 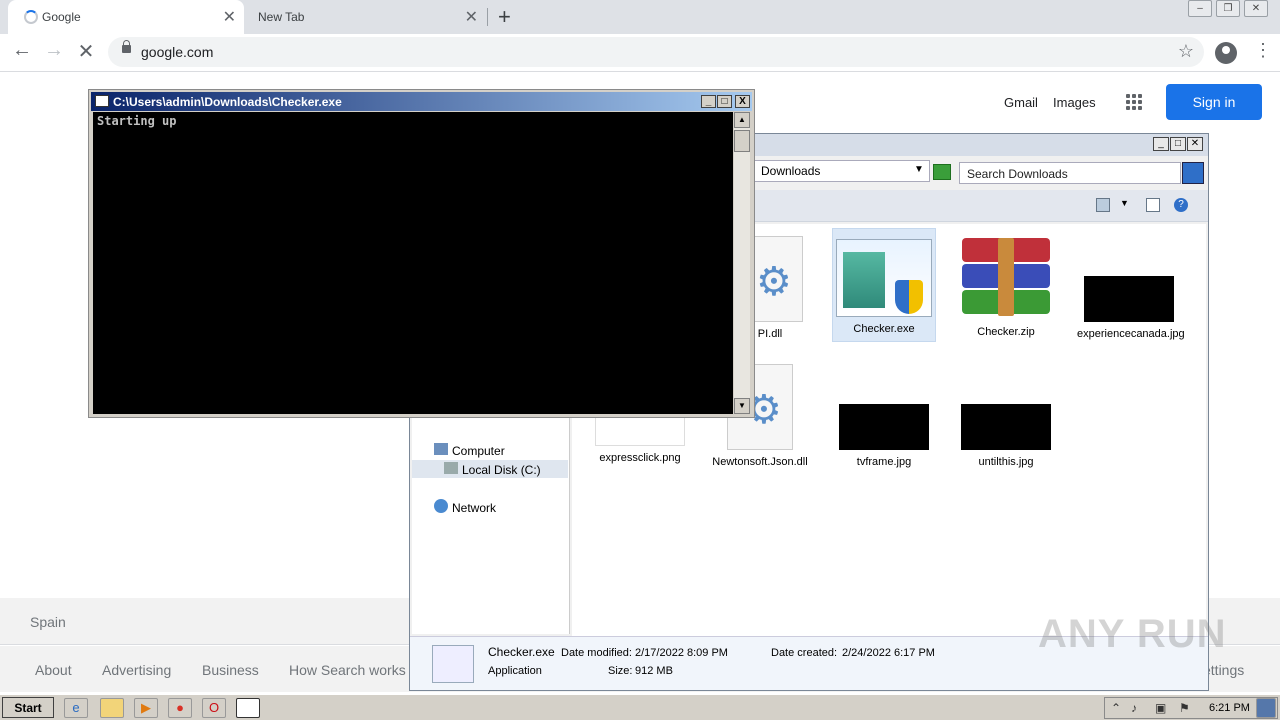 I want to click on minimize-button: –, so click(x=1200, y=8).